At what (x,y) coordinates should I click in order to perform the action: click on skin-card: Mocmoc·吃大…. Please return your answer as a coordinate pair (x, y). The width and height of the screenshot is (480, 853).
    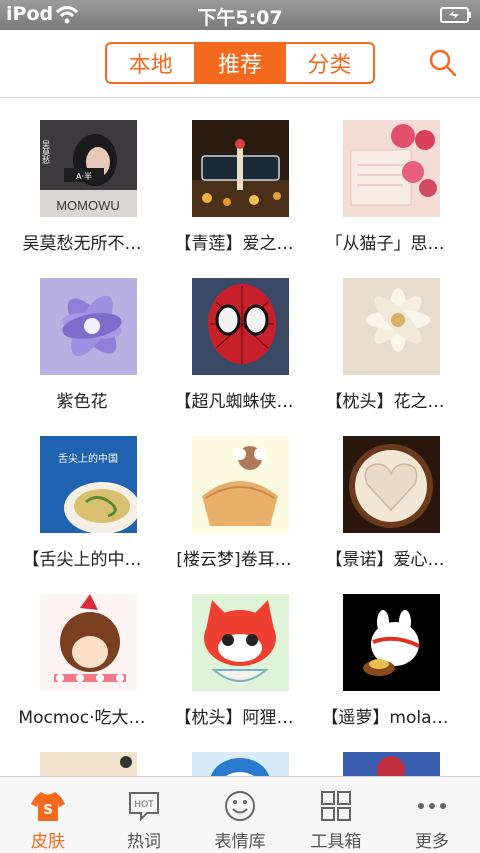
    Looking at the image, I should click on (80, 651).